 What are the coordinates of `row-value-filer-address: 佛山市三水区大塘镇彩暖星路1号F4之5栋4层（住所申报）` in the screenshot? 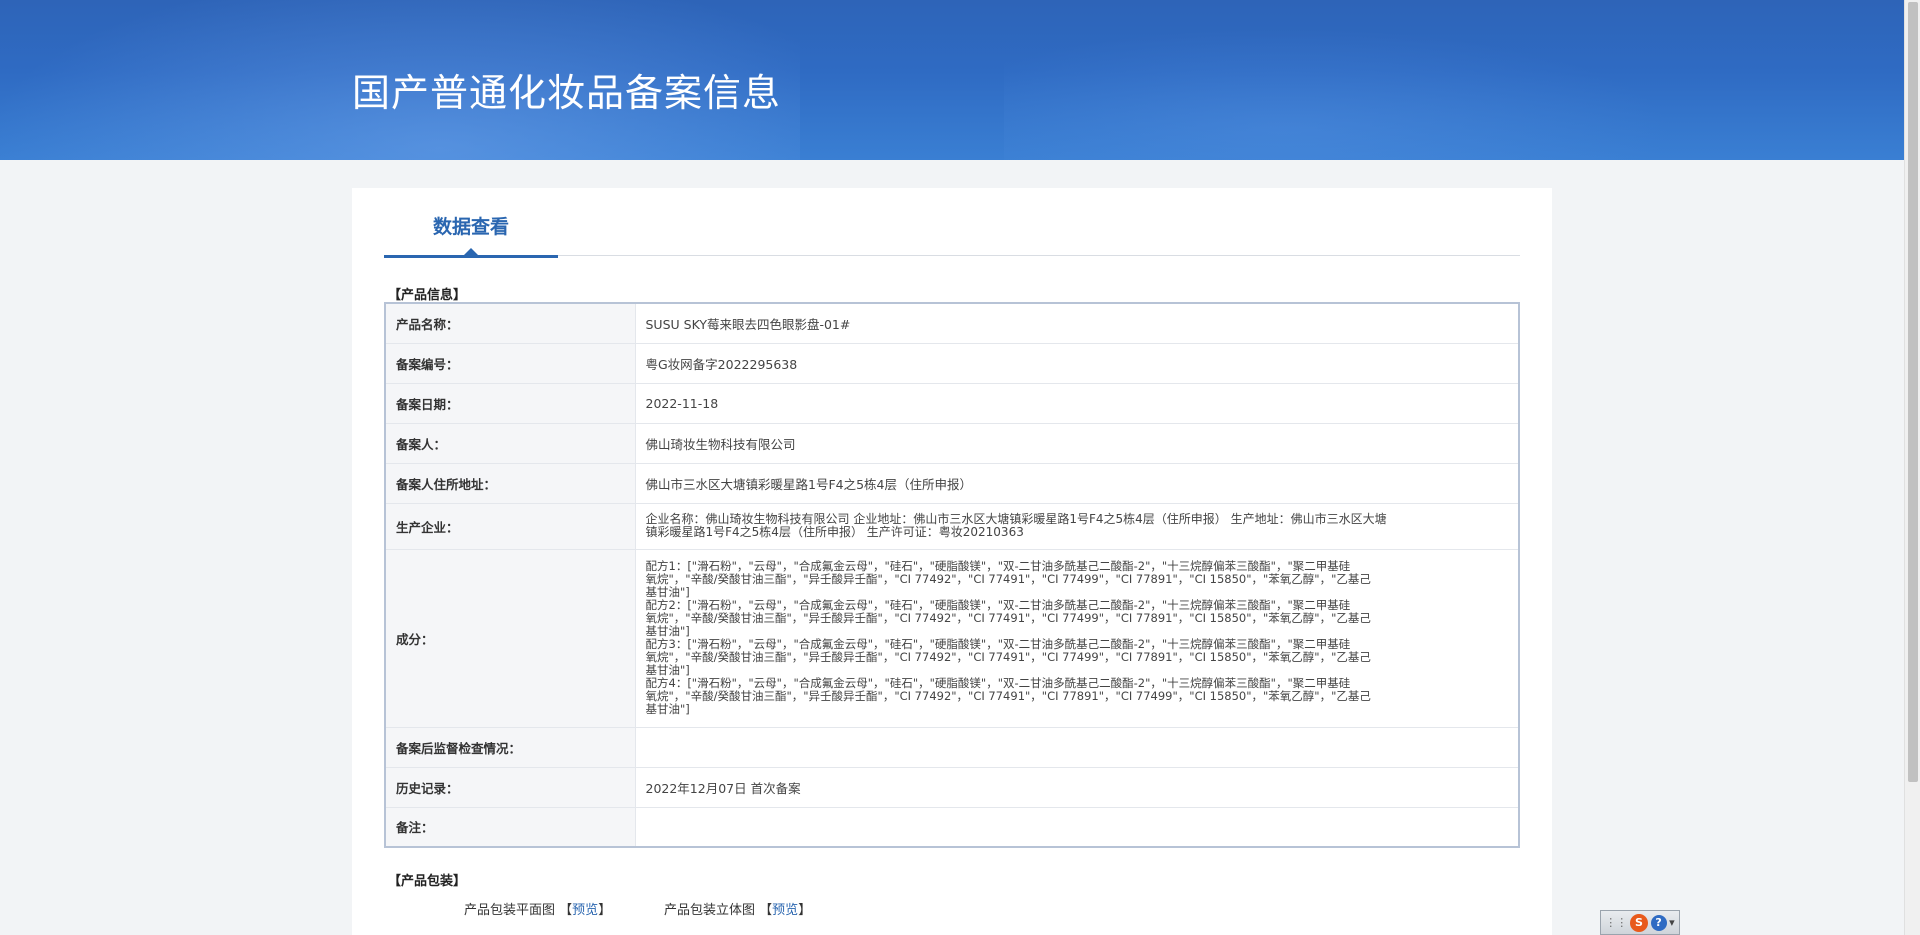 It's located at (1077, 483).